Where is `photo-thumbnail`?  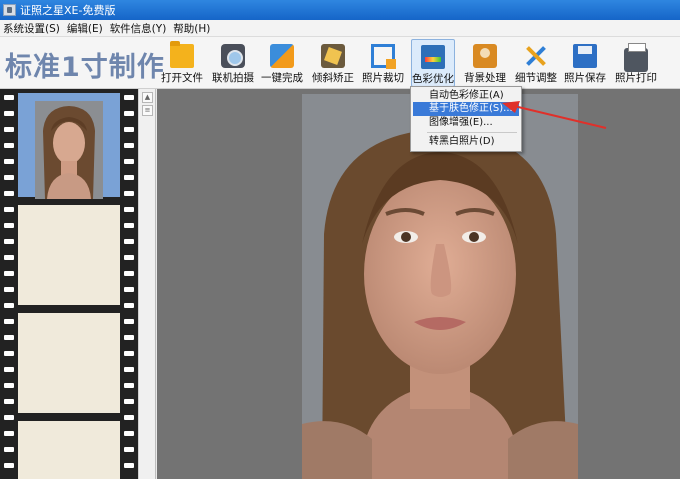
photo-thumbnail is located at coordinates (69, 150).